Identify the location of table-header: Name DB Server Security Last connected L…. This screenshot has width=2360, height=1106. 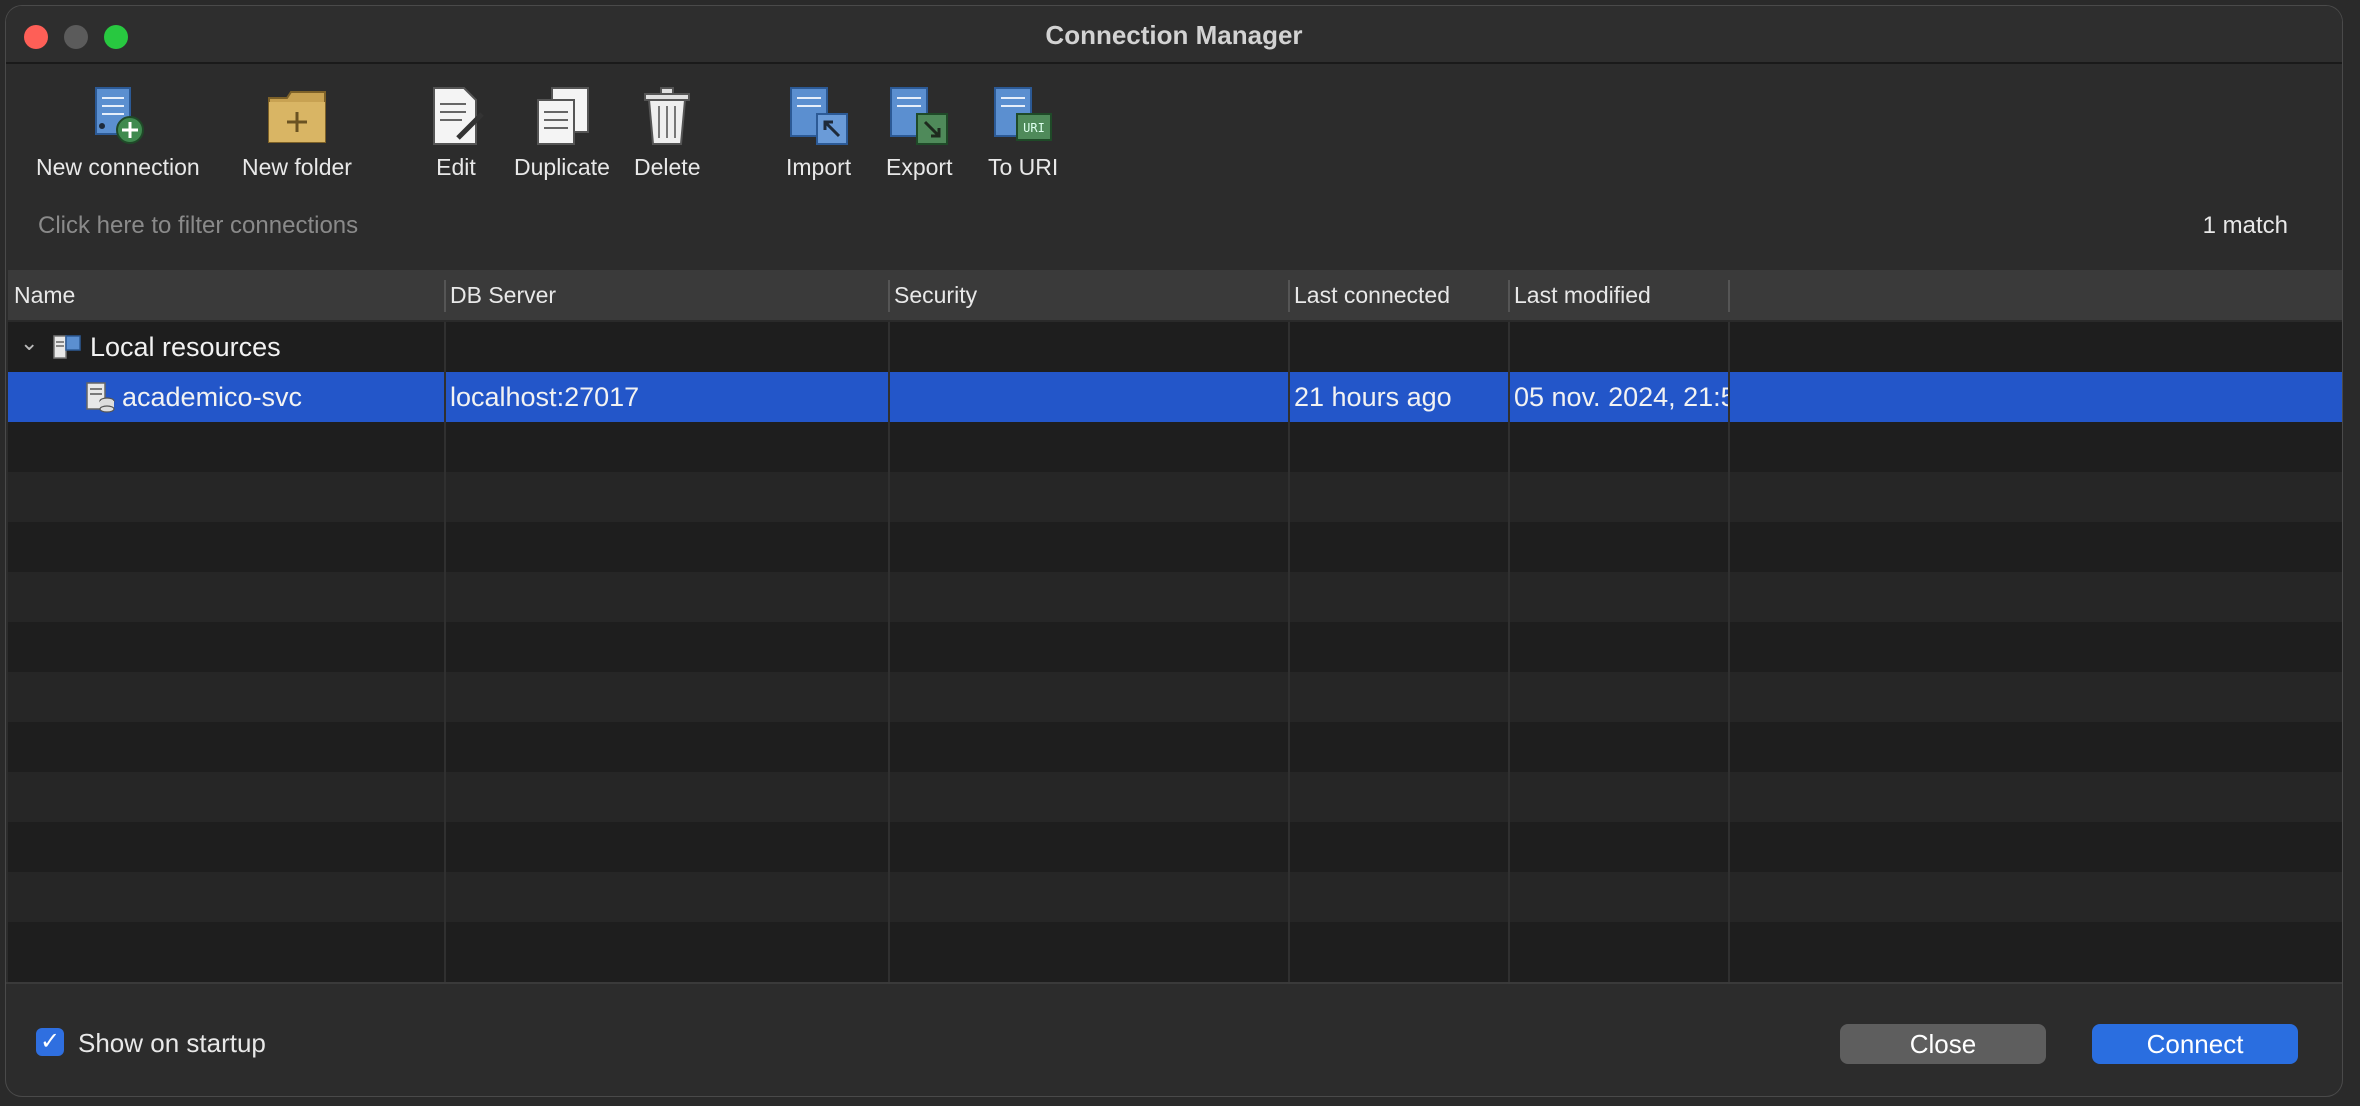
(1175, 296).